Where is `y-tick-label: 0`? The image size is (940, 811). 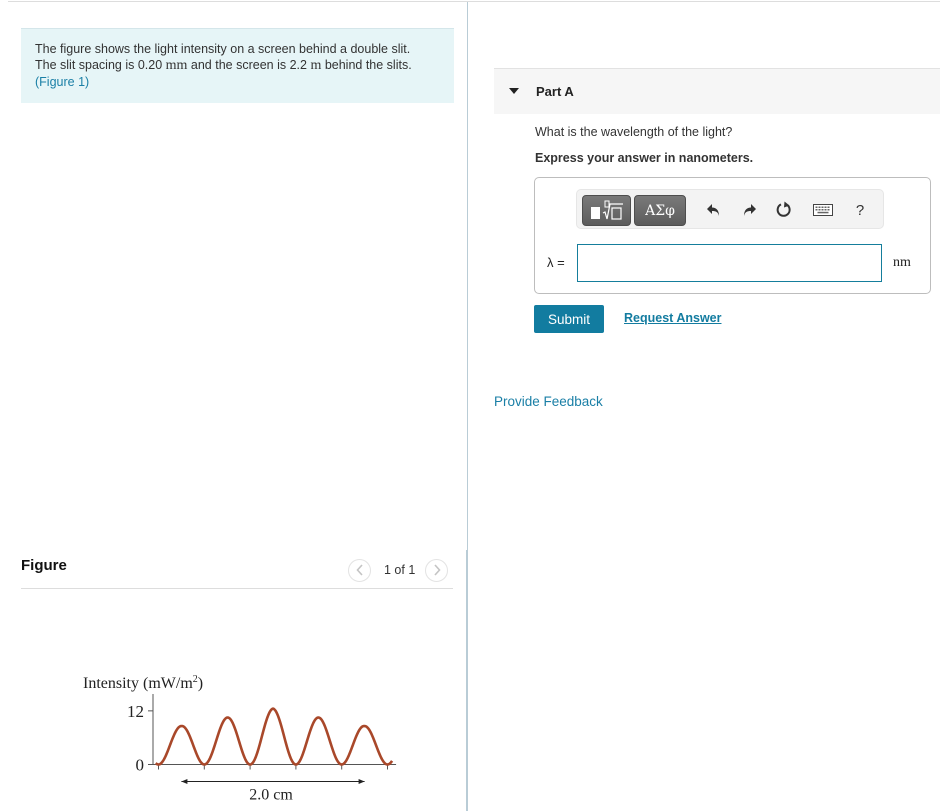
y-tick-label: 0 is located at coordinates (140, 765).